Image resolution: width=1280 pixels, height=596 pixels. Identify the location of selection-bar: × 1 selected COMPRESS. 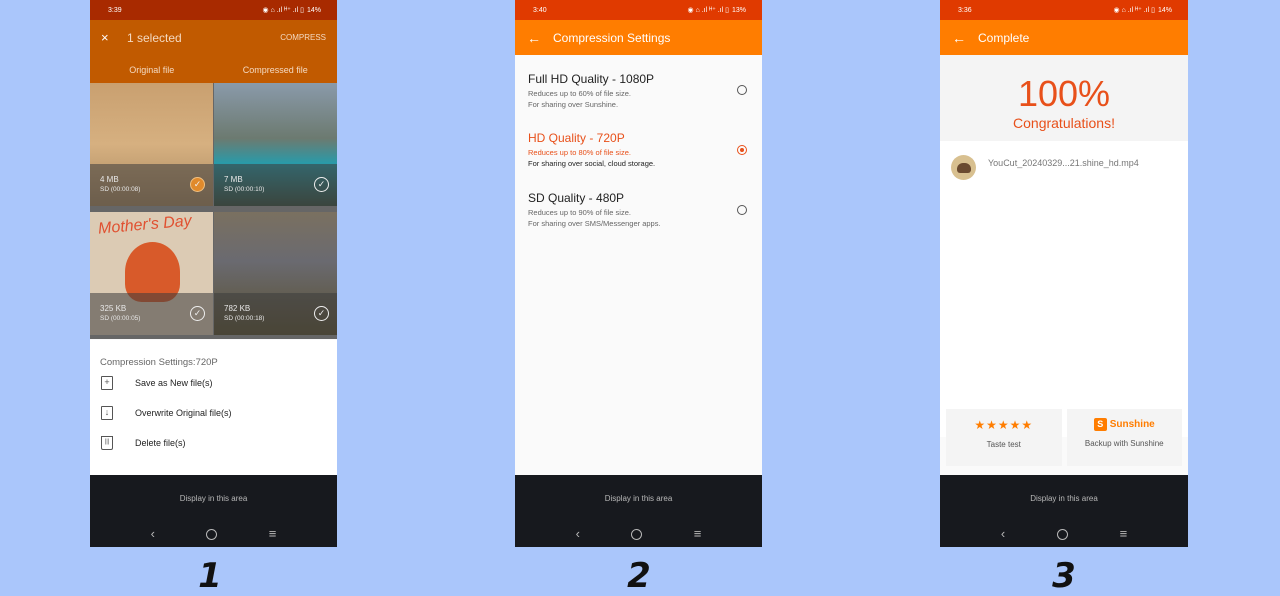
(213, 37).